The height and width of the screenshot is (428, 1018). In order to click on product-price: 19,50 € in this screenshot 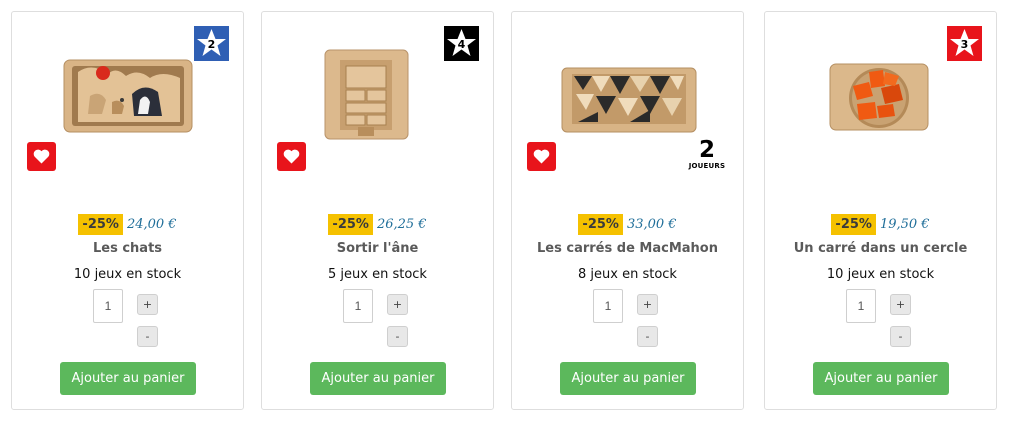, I will do `click(904, 224)`.